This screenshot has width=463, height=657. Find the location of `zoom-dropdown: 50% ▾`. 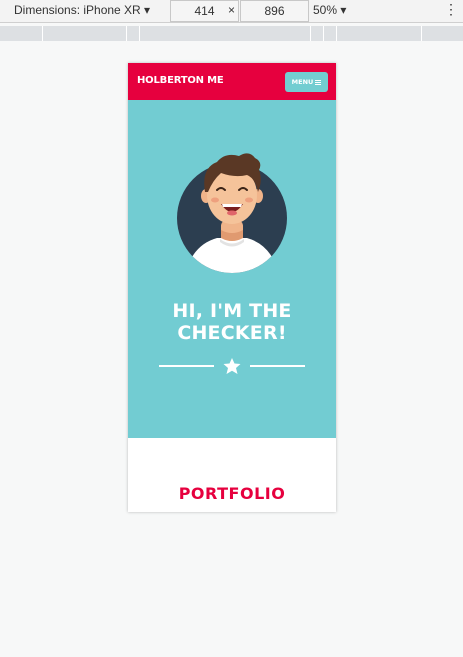

zoom-dropdown: 50% ▾ is located at coordinates (329, 10).